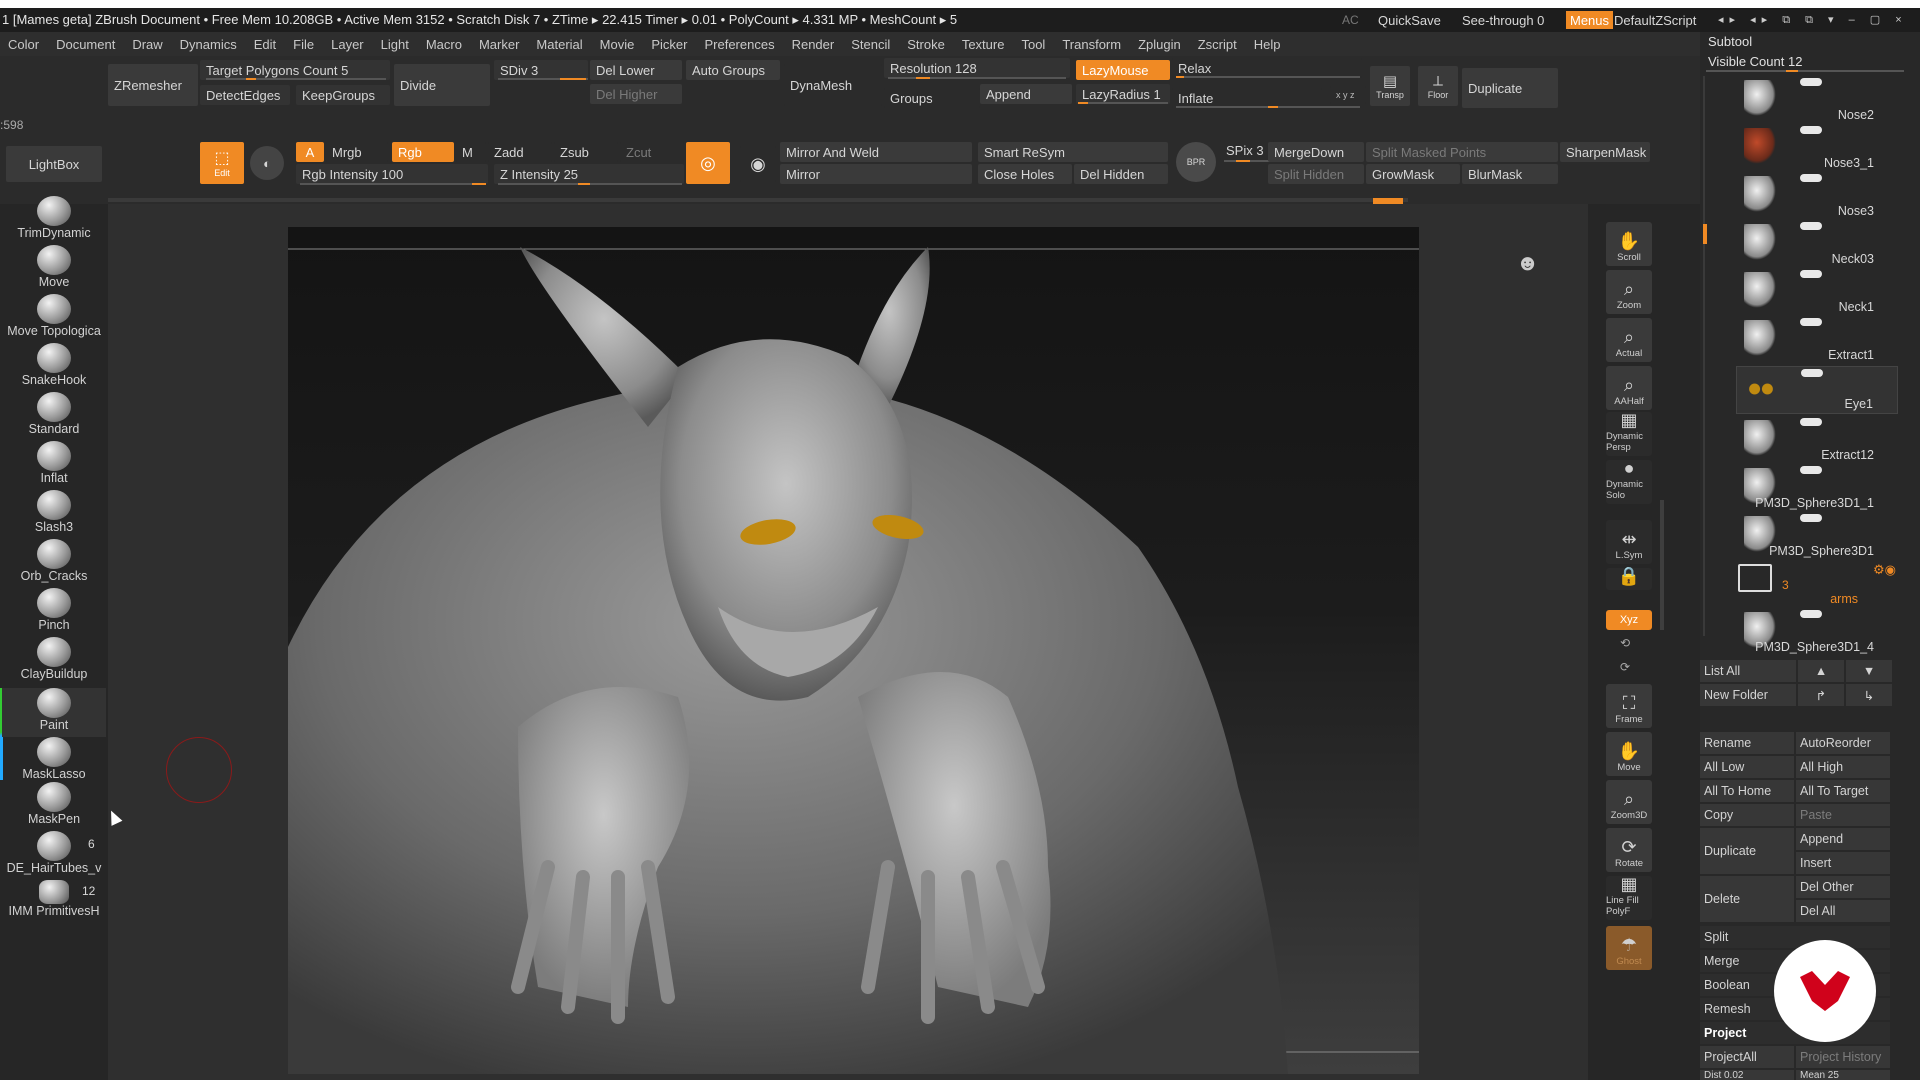 Image resolution: width=1920 pixels, height=1080 pixels. I want to click on menu-zscript: Zscript, so click(1218, 44).